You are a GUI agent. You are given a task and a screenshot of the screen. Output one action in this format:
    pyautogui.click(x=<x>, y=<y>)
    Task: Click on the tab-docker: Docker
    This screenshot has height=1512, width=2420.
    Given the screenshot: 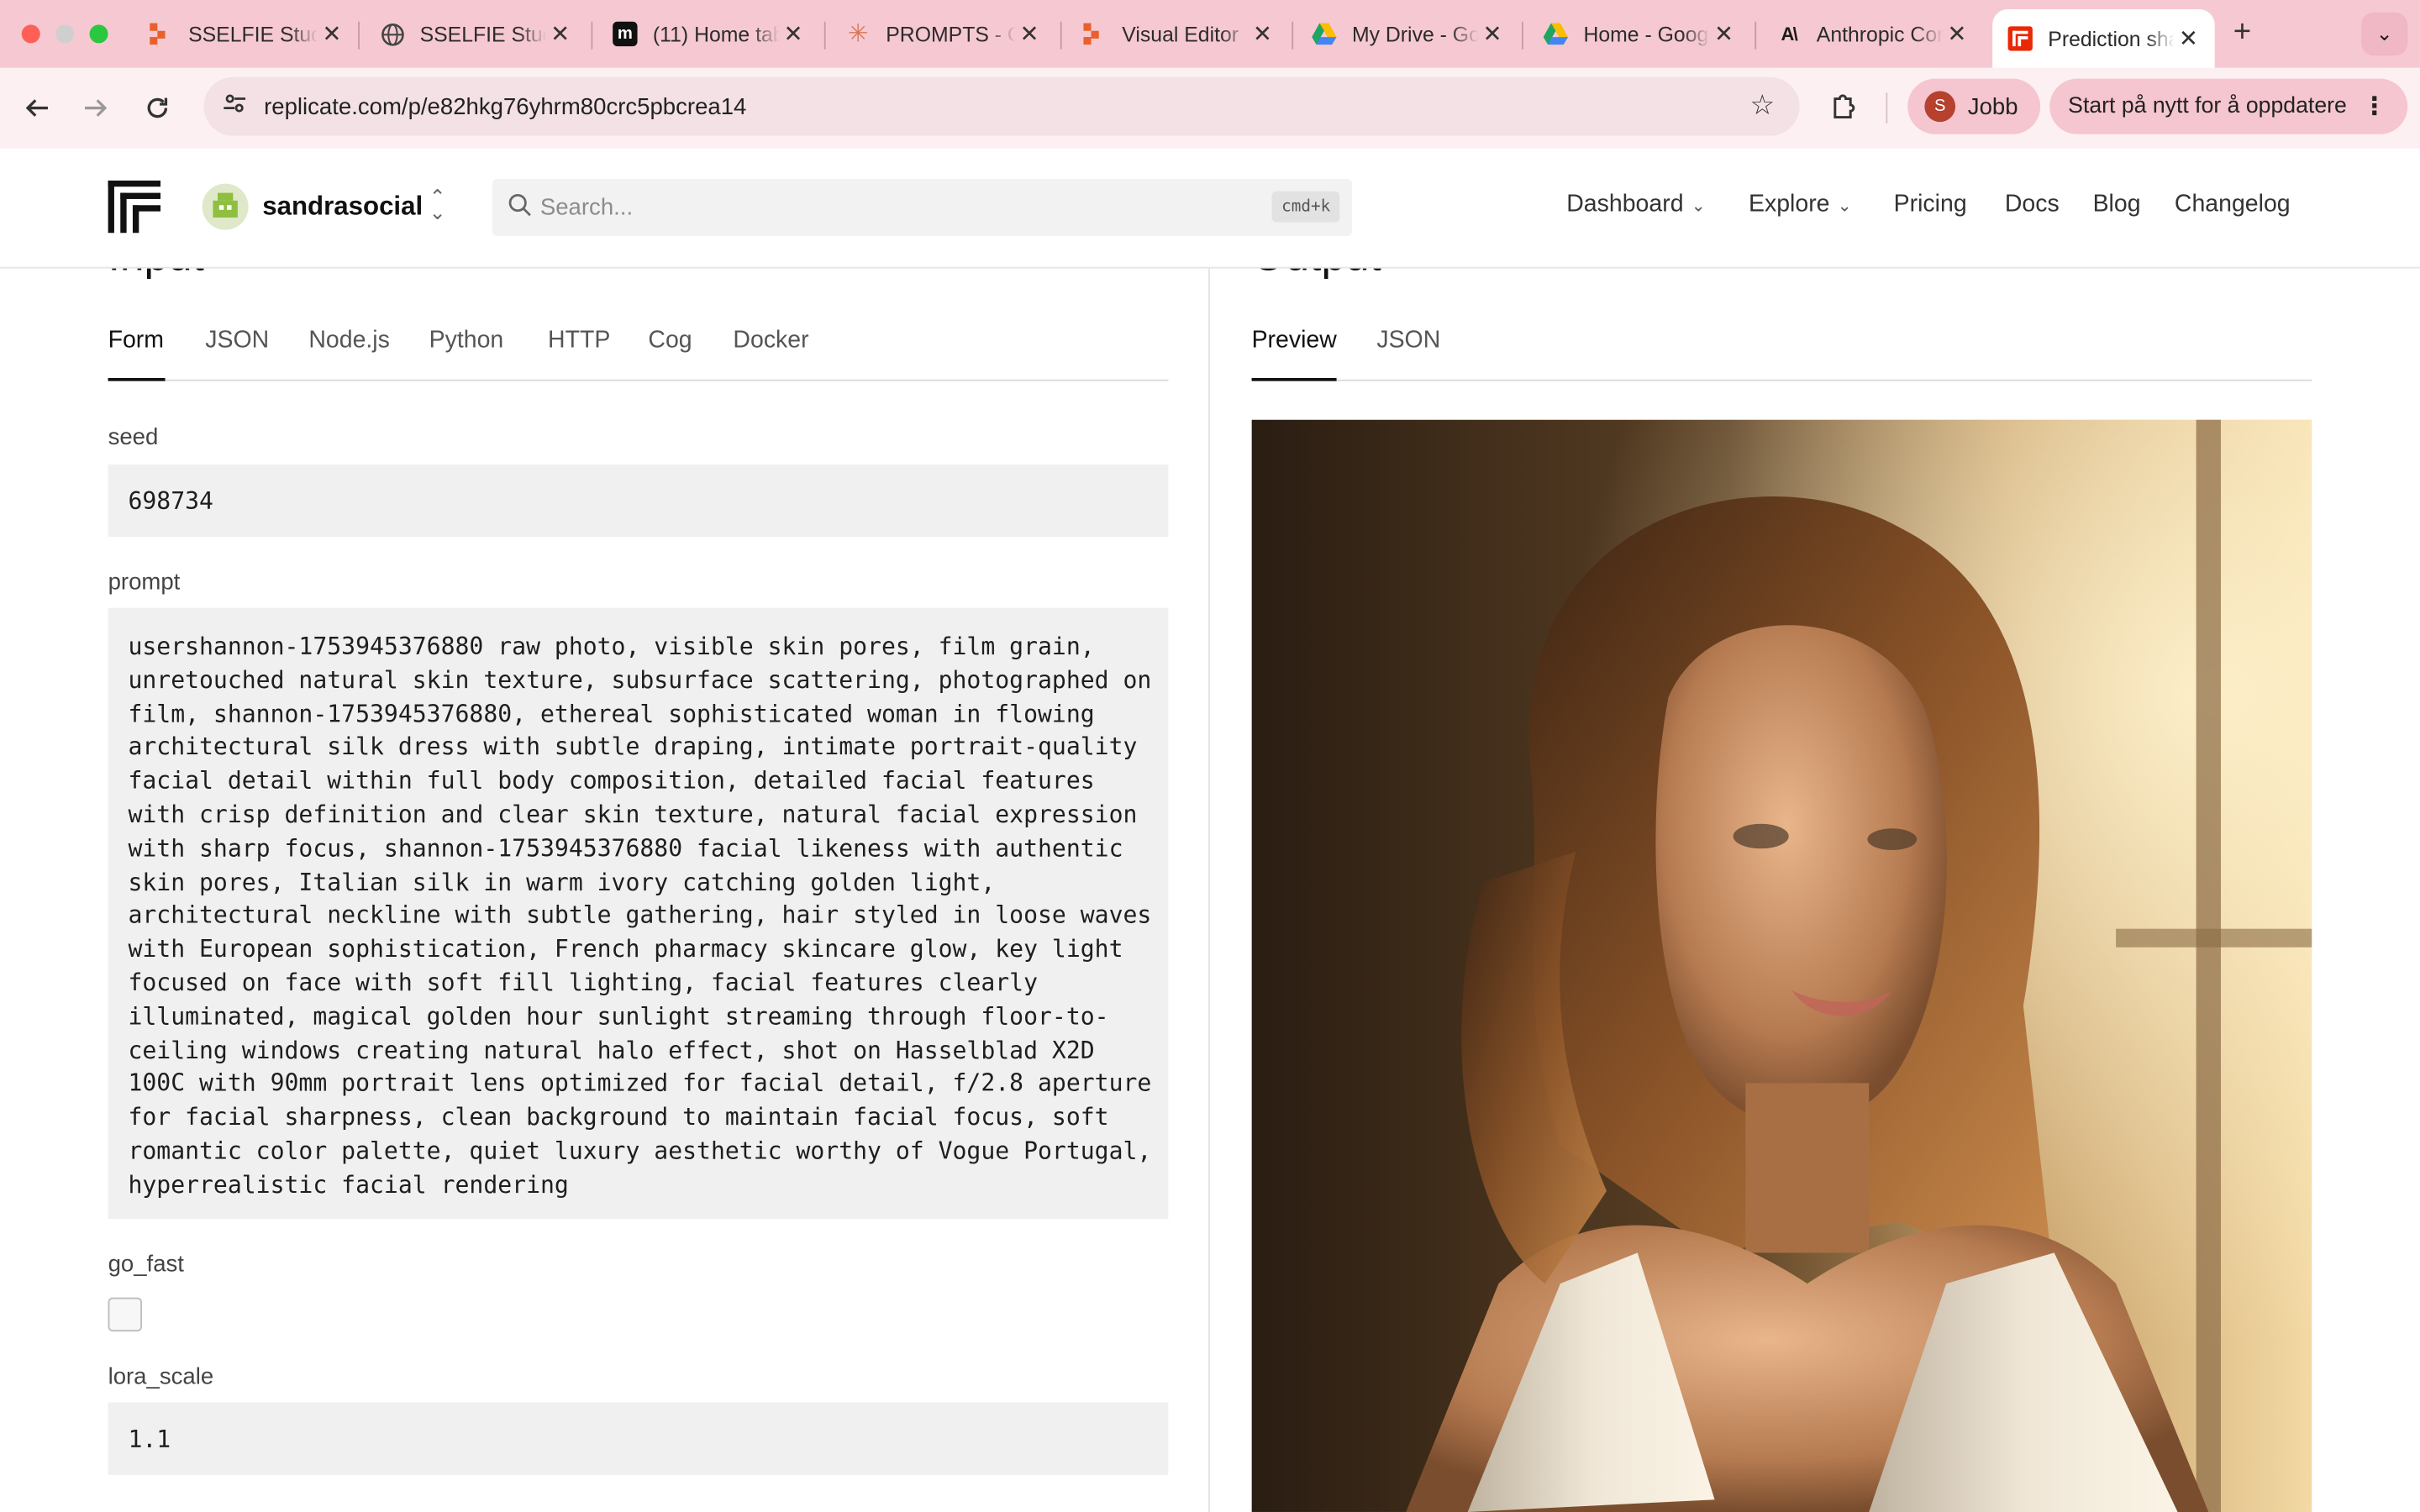 What is the action you would take?
    pyautogui.click(x=770, y=340)
    